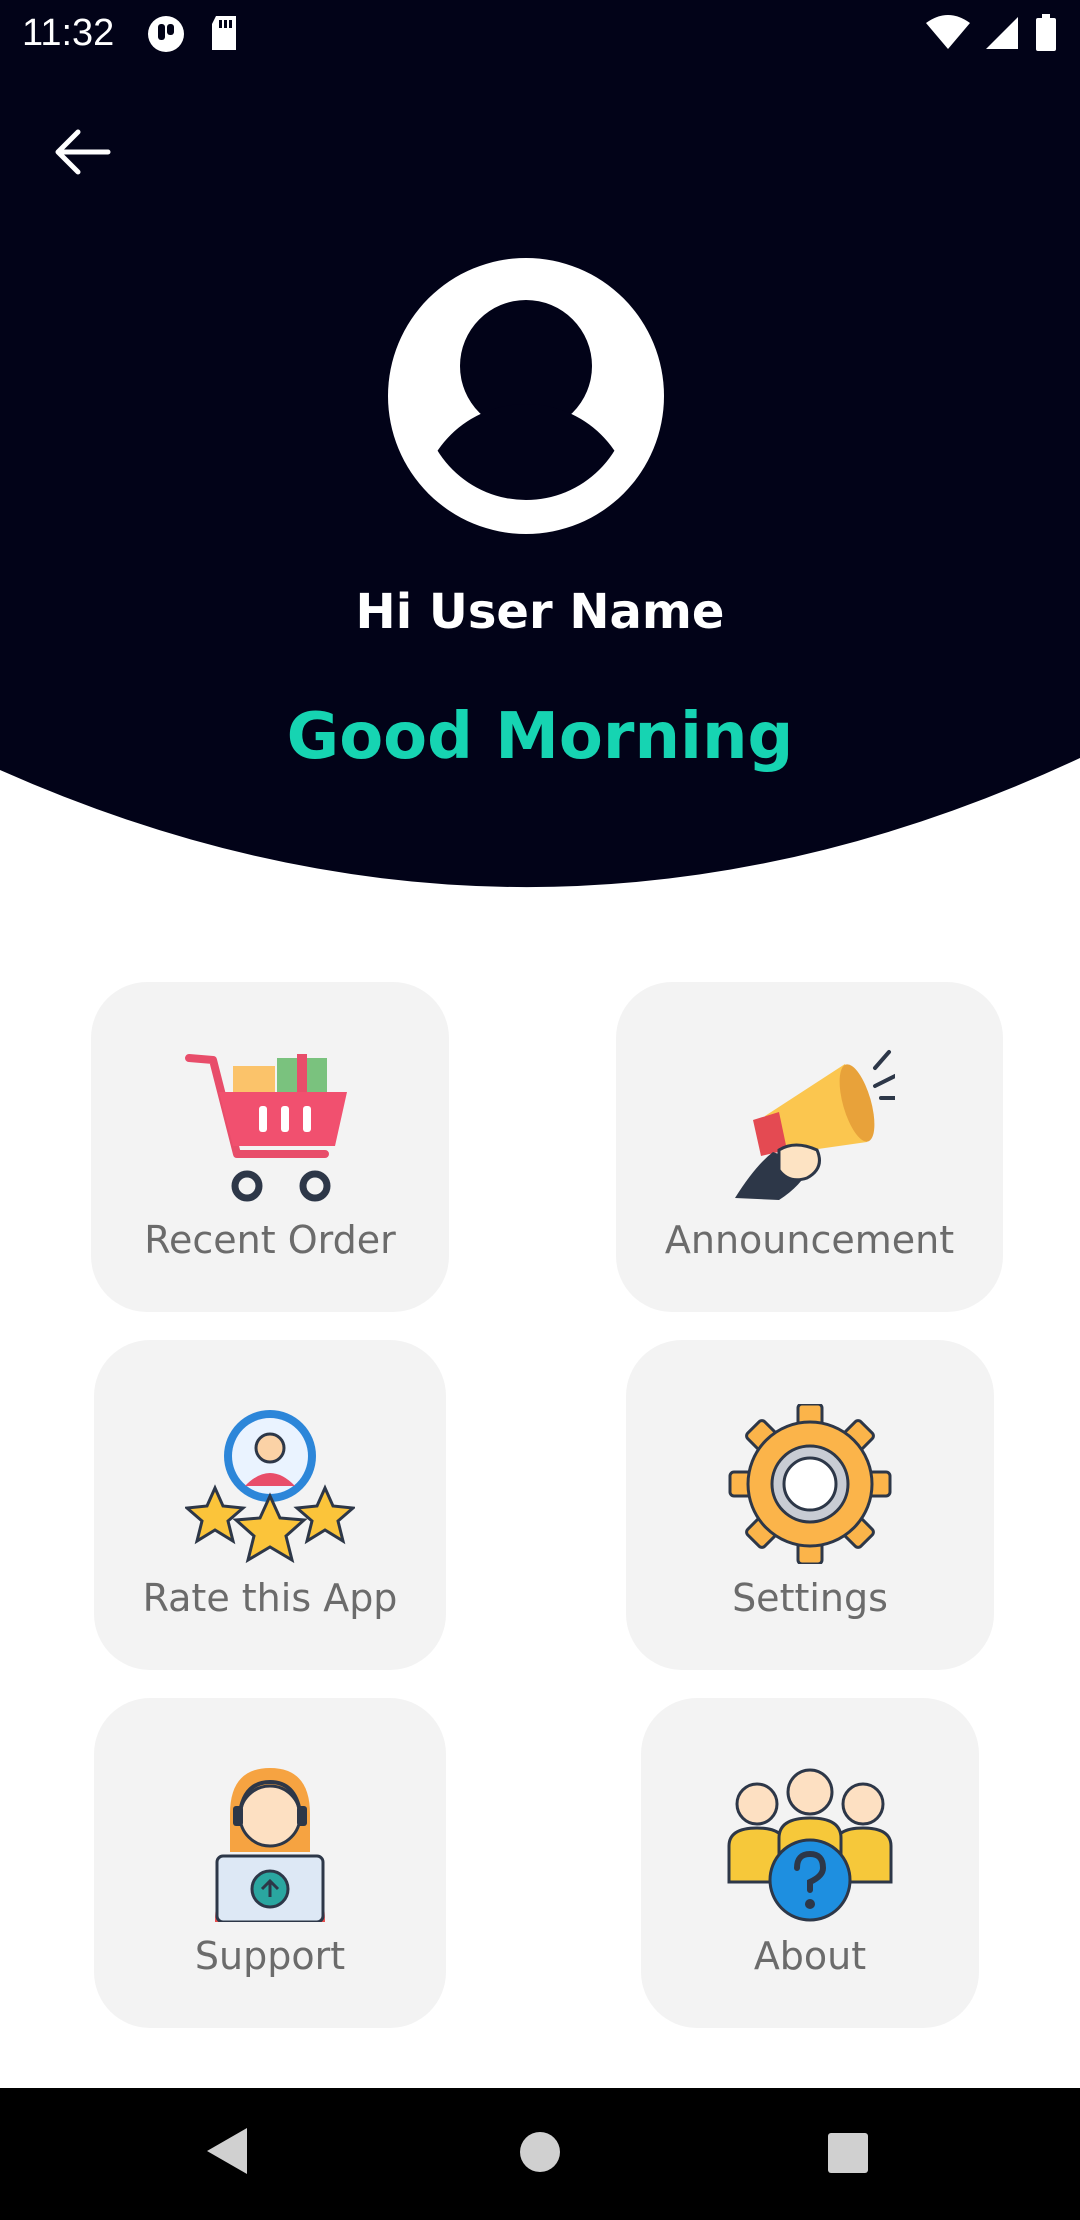  Describe the element at coordinates (526, 396) in the screenshot. I see `user-avatar-icon` at that location.